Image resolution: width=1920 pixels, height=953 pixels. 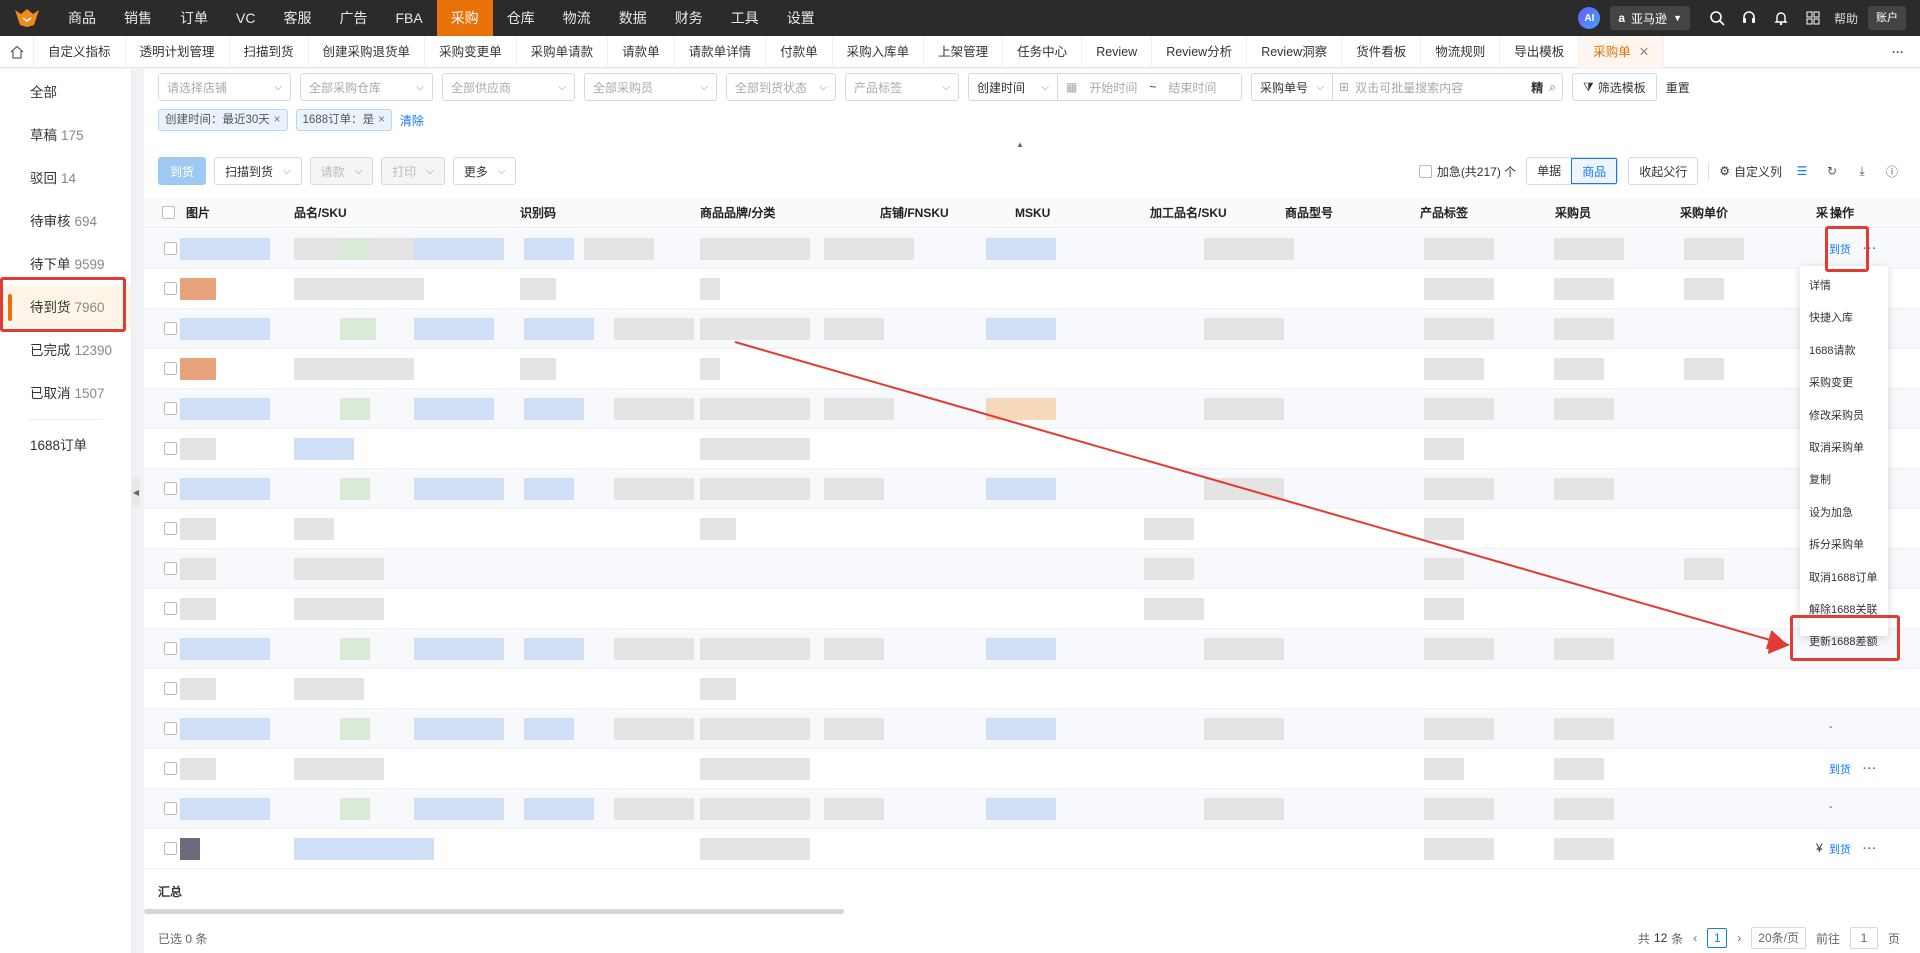 What do you see at coordinates (223, 120) in the screenshot?
I see `filter-chip-created-time: 创建时间：最近30天 ×` at bounding box center [223, 120].